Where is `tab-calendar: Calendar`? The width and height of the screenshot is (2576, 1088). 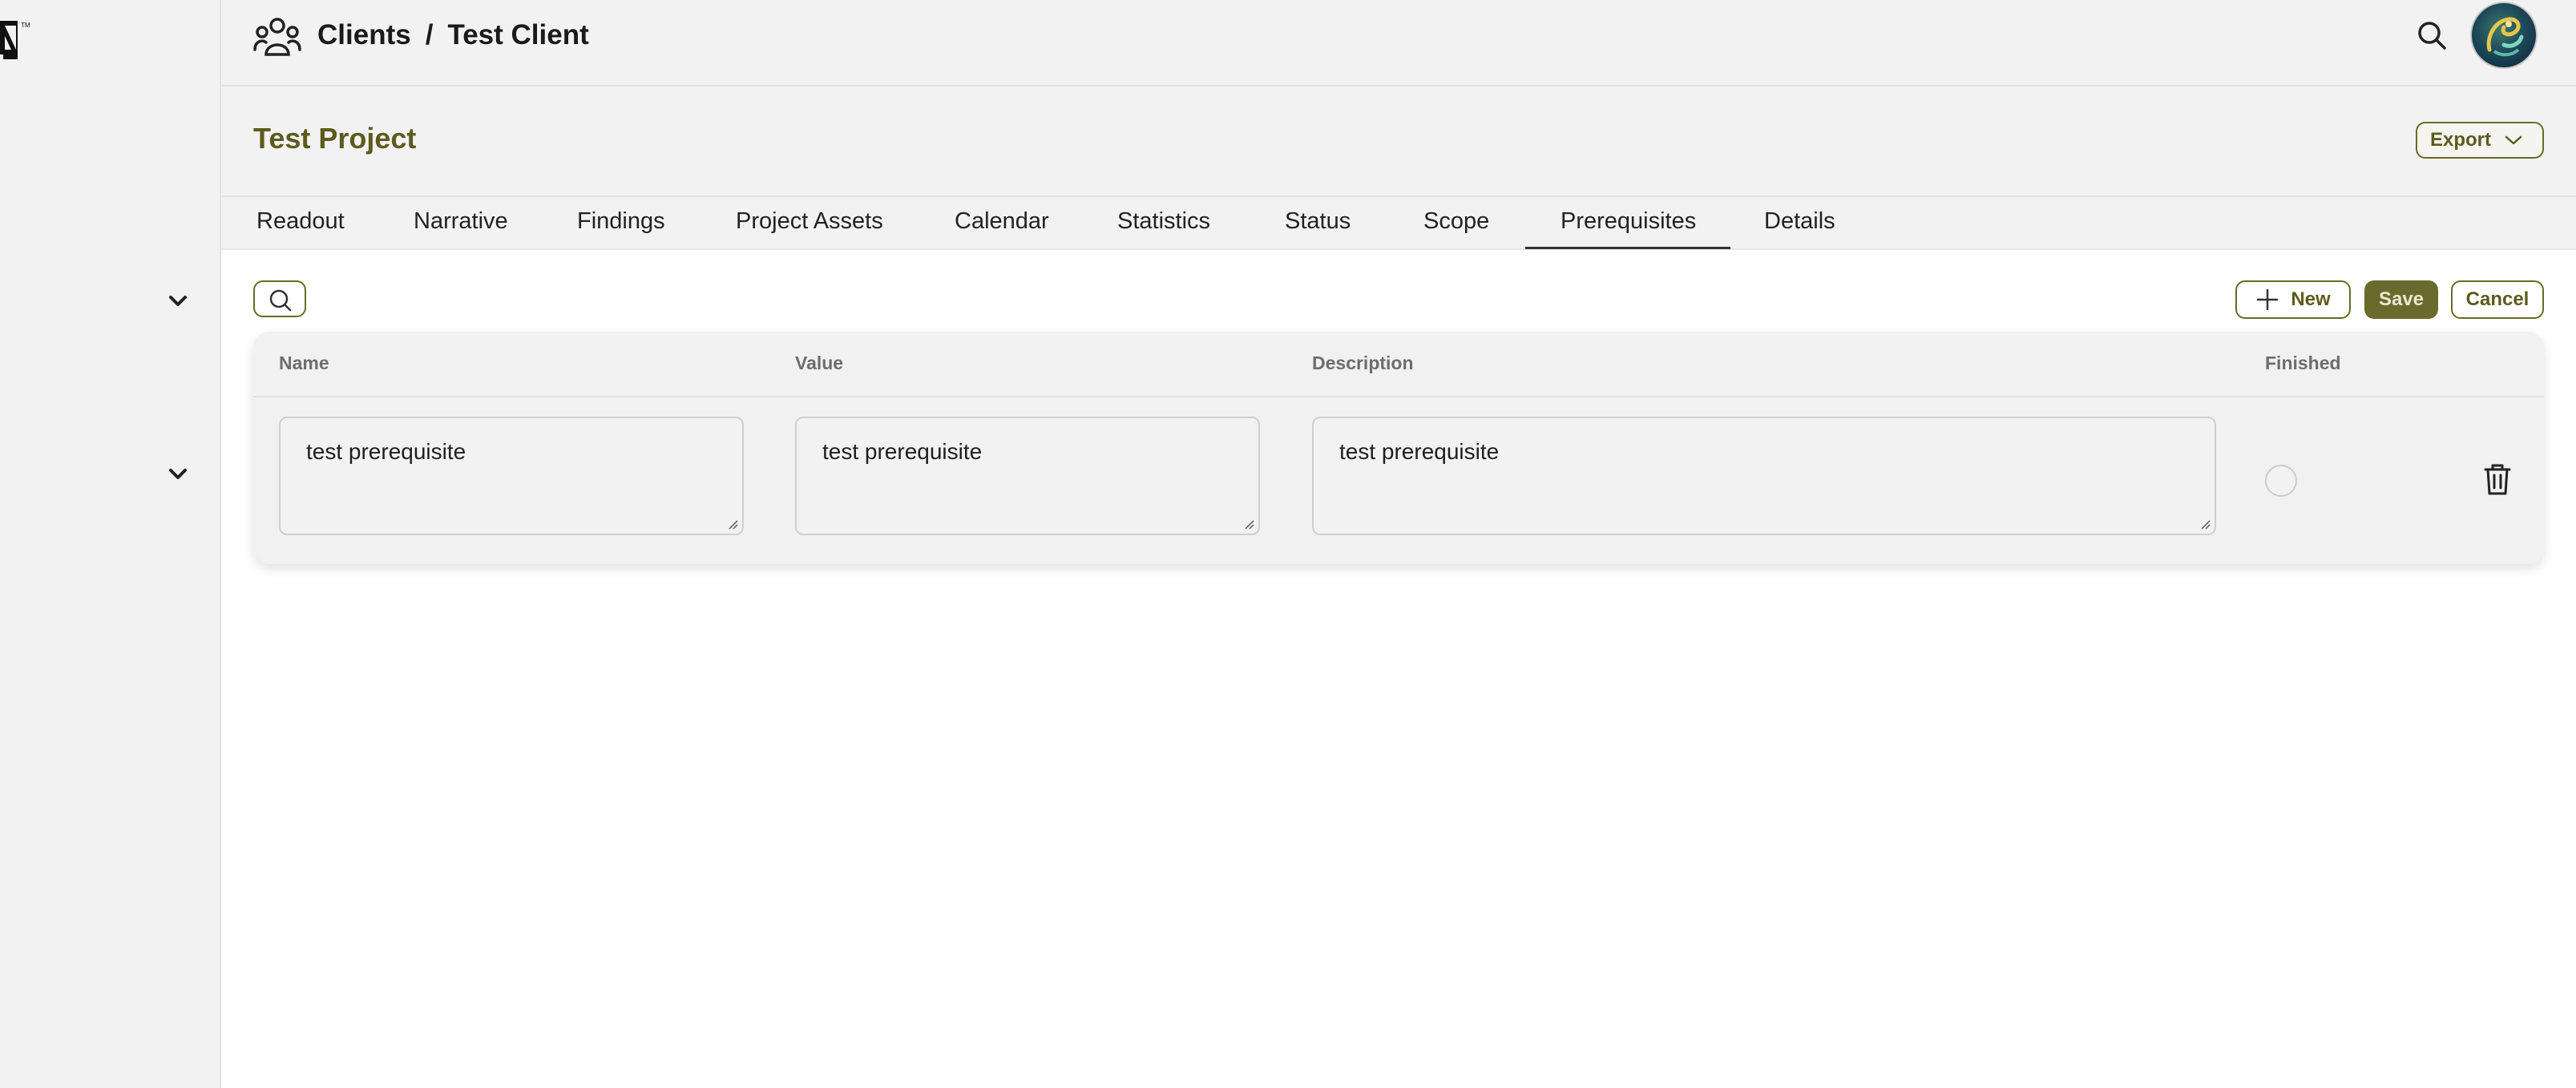 tab-calendar: Calendar is located at coordinates (1002, 222).